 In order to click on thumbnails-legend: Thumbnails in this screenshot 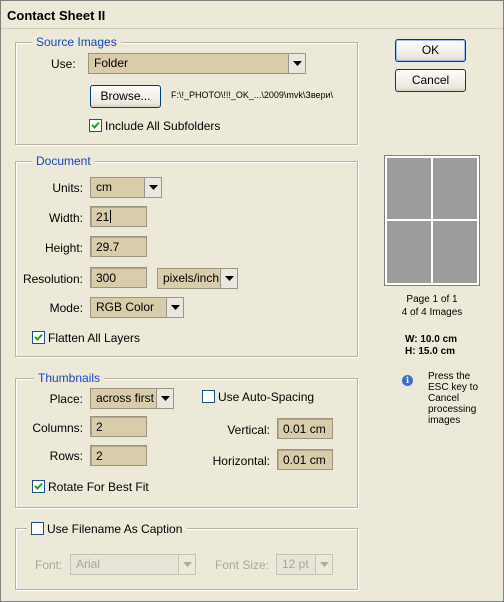, I will do `click(69, 378)`.